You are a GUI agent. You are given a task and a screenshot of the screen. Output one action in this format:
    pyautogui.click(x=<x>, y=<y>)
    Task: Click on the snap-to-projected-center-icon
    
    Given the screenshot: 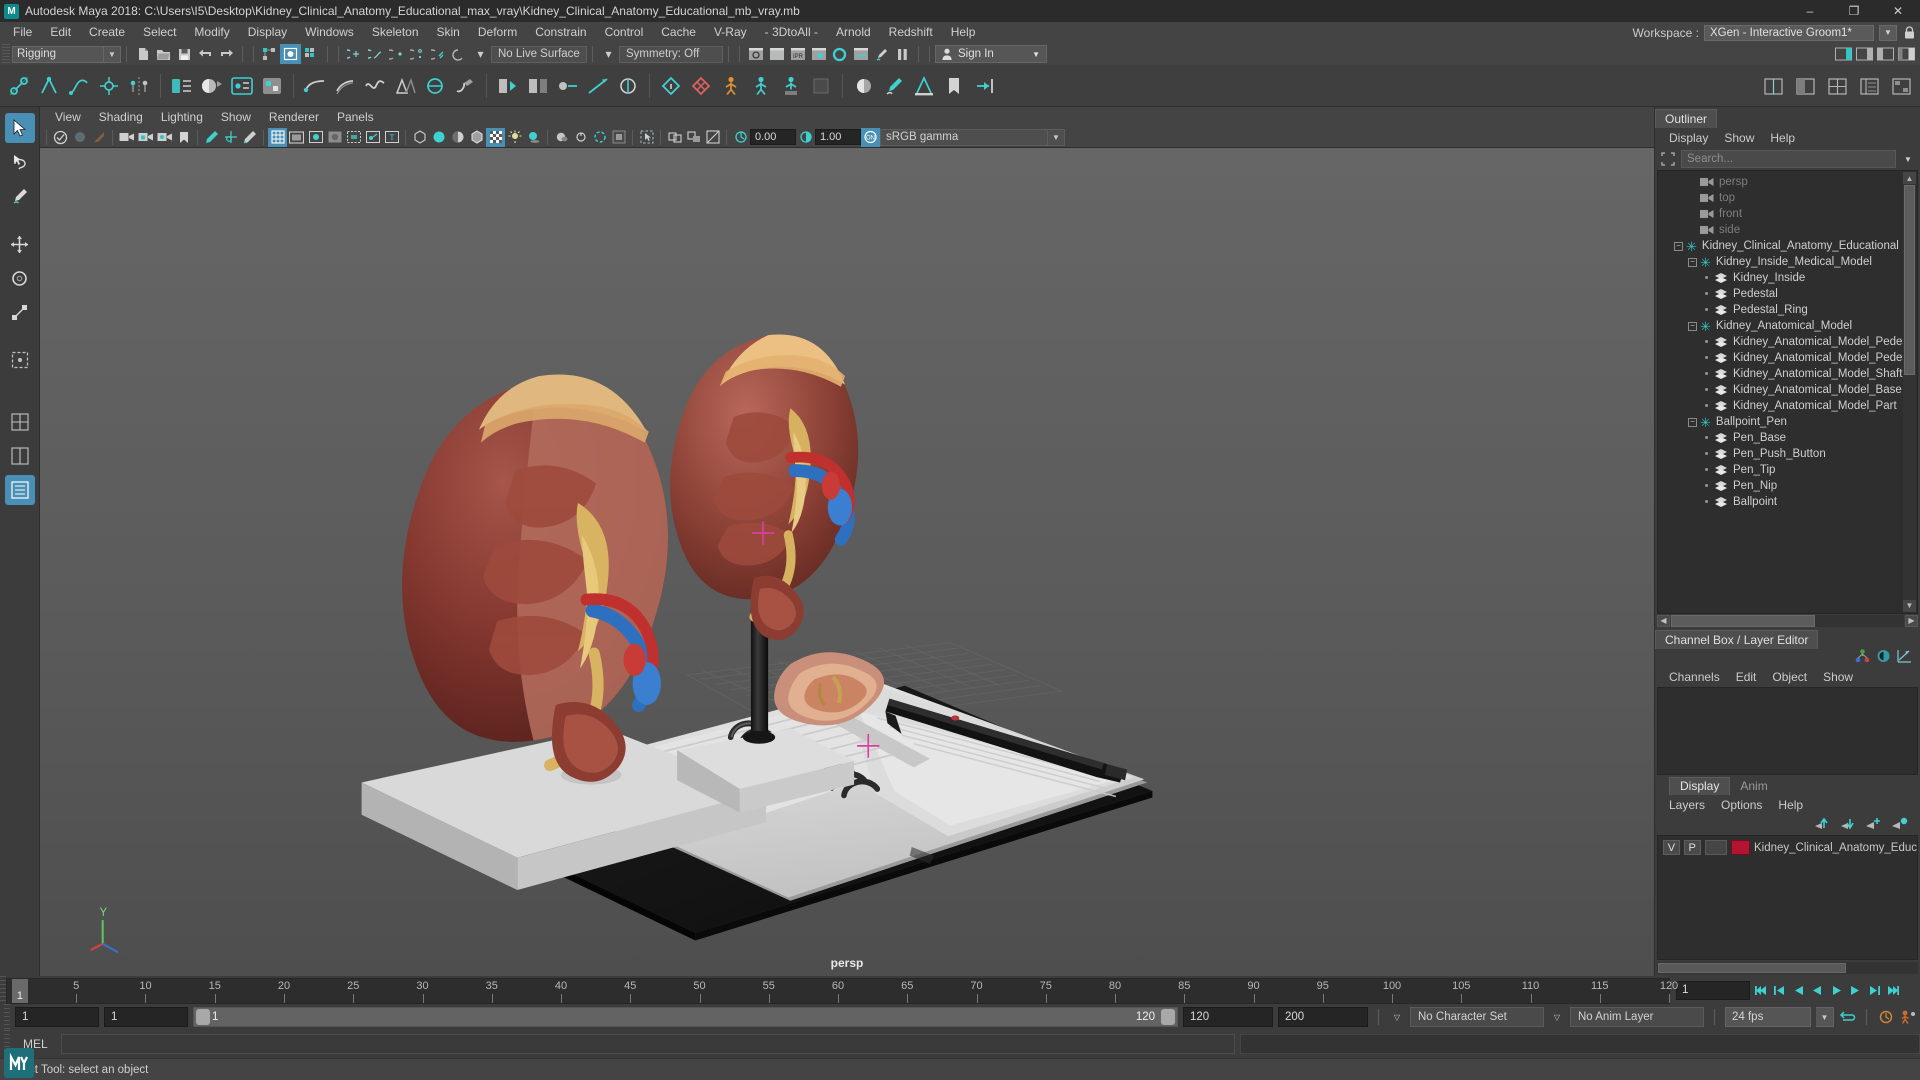 What is the action you would take?
    pyautogui.click(x=417, y=54)
    